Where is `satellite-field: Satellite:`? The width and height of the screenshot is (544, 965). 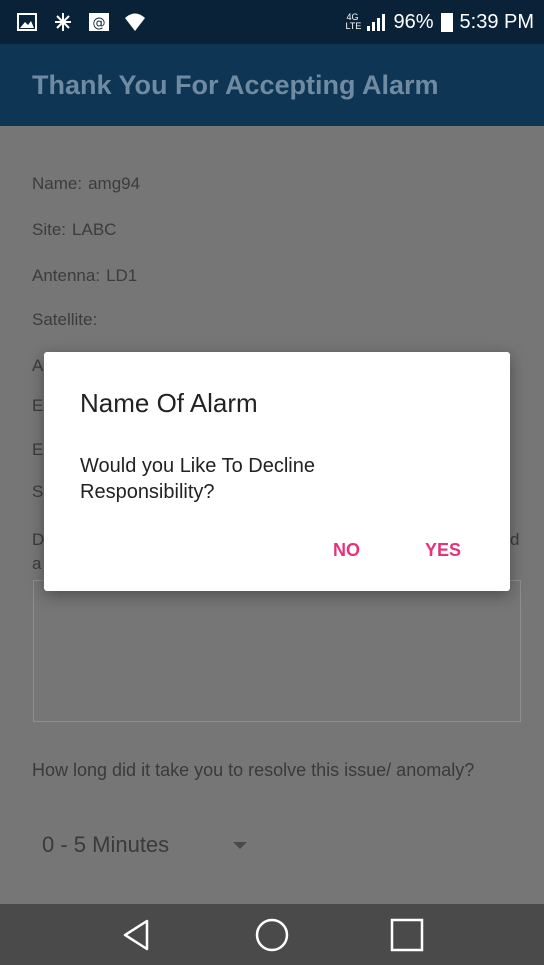
satellite-field: Satellite: is located at coordinates (67, 320).